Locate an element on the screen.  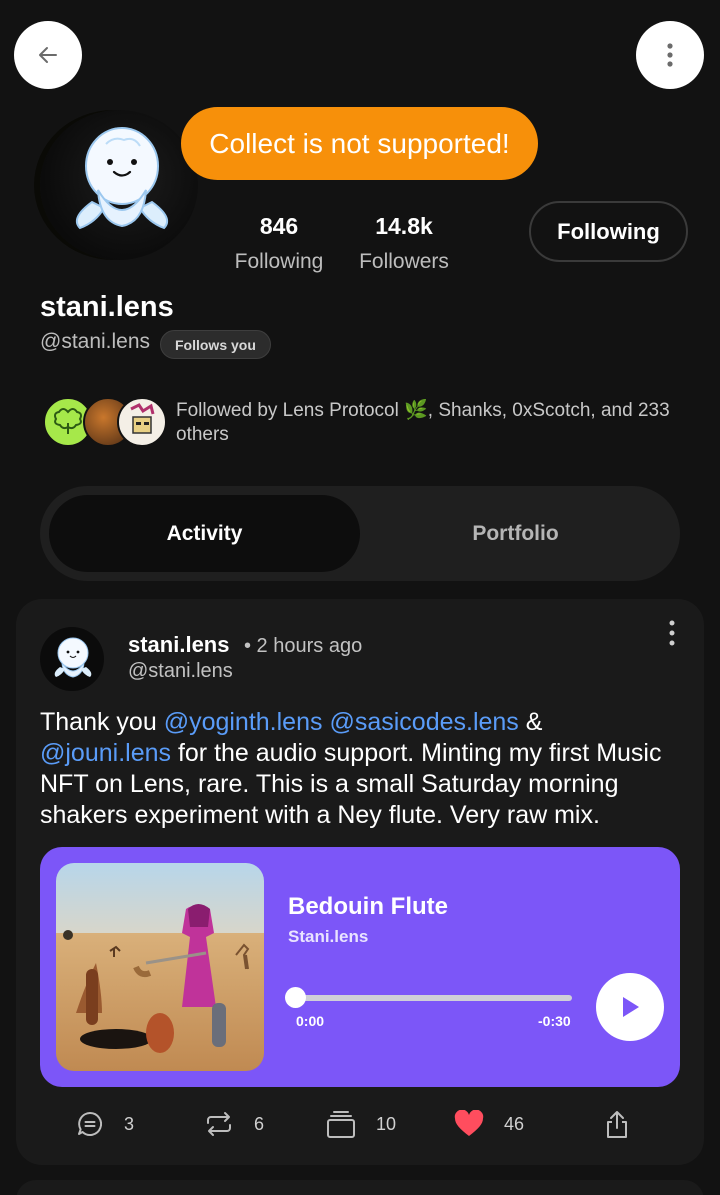
collect-count: 10 is located at coordinates (386, 1123).